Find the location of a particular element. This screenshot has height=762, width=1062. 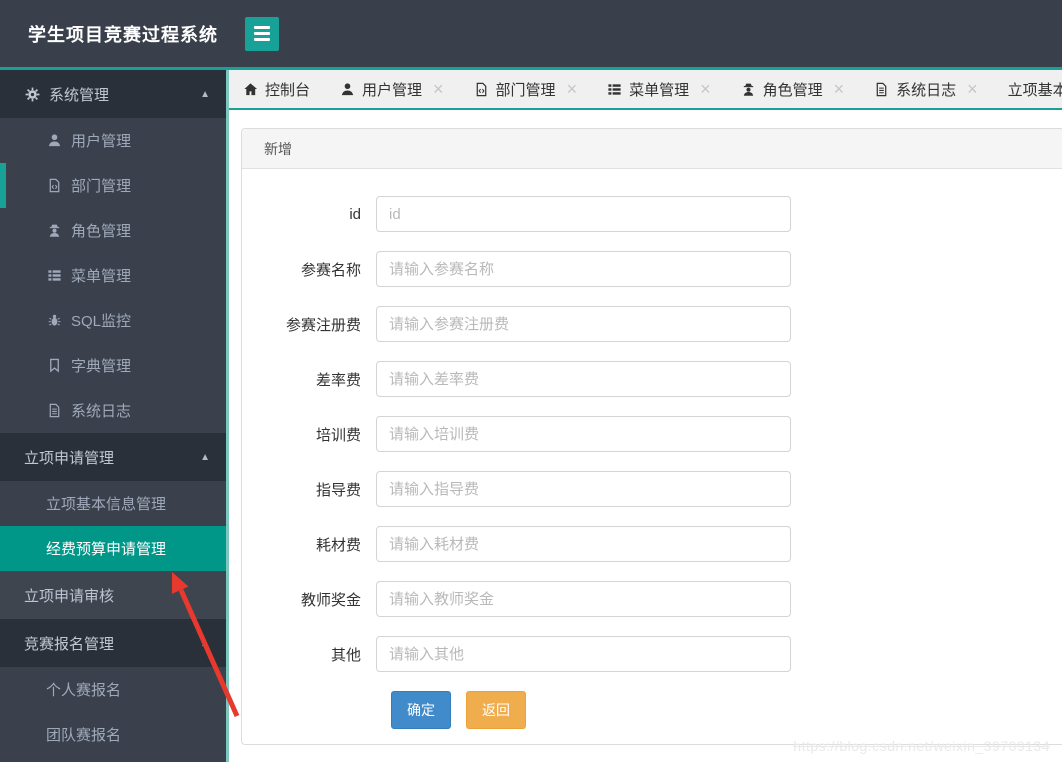

form-row-registration-fee: 参赛注册费 is located at coordinates (652, 324).